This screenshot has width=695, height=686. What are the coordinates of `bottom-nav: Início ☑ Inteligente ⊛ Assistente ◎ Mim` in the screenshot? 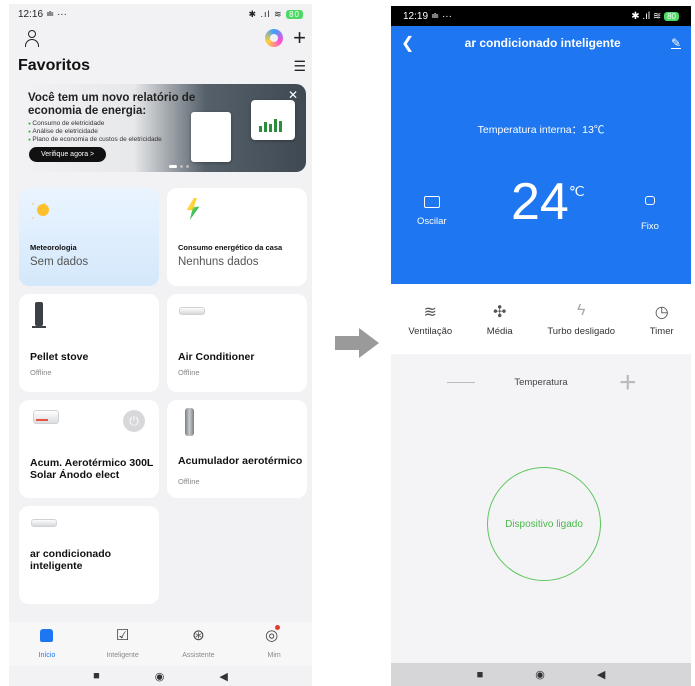 It's located at (160, 644).